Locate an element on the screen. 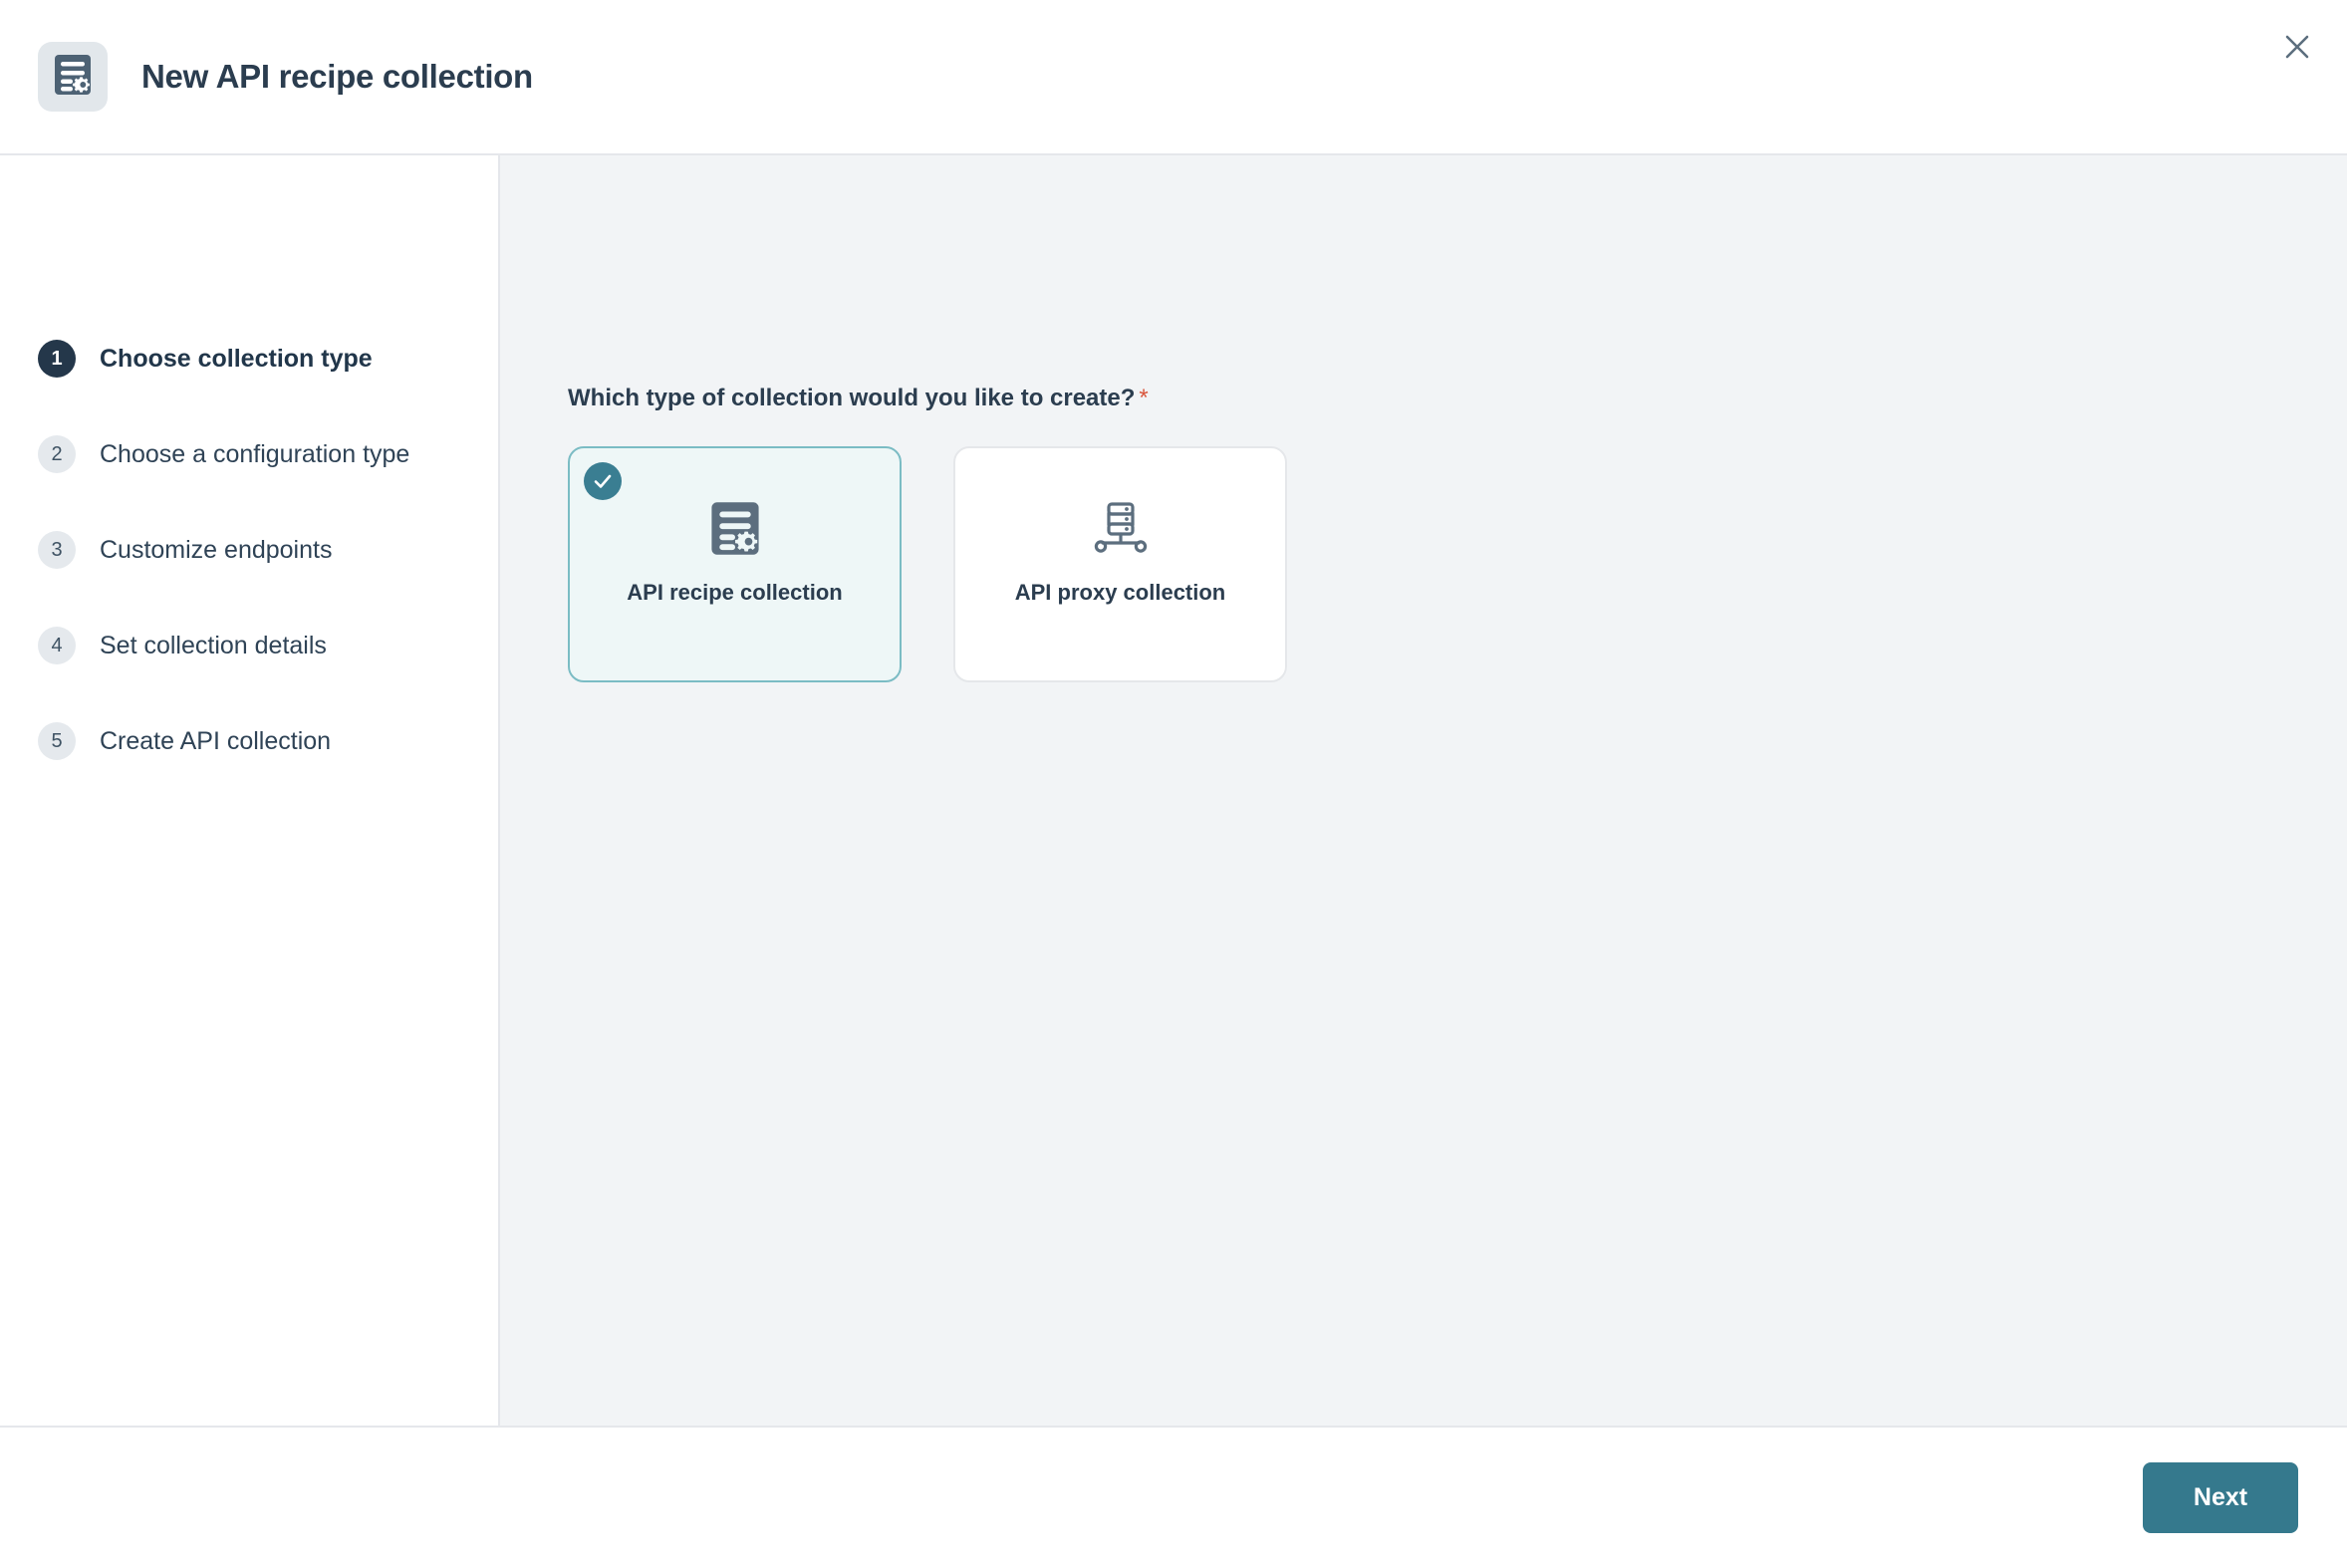  step-number-badge: 1 is located at coordinates (57, 359).